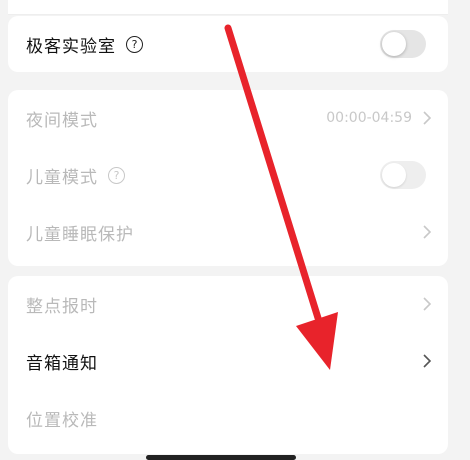 The width and height of the screenshot is (470, 460). Describe the element at coordinates (71, 46) in the screenshot. I see `lab-label: 极客实验室` at that location.